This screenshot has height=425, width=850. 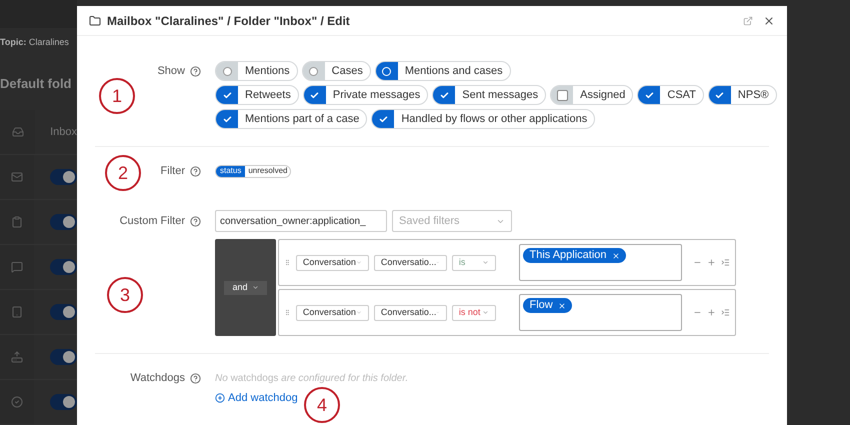 I want to click on folder-icon, so click(x=95, y=20).